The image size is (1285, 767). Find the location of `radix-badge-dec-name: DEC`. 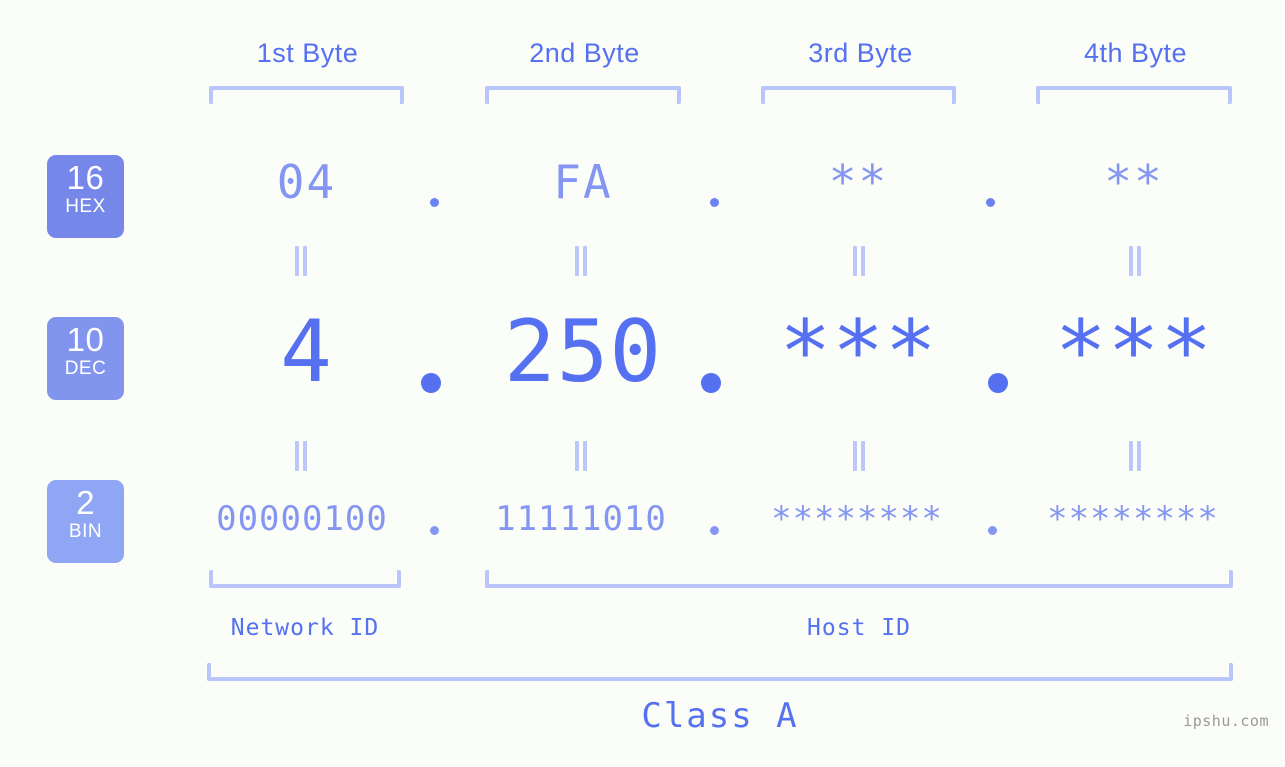

radix-badge-dec-name: DEC is located at coordinates (85, 368).